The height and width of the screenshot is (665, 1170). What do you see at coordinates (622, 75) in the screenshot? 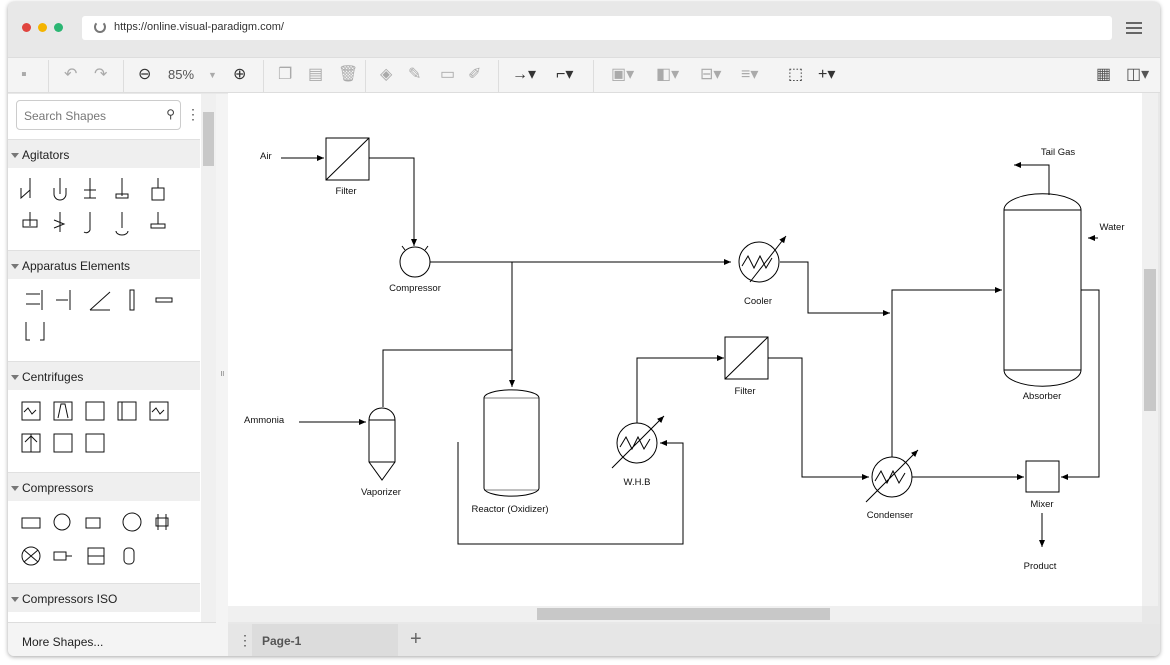
I see `arrange-icon: ▣▾` at bounding box center [622, 75].